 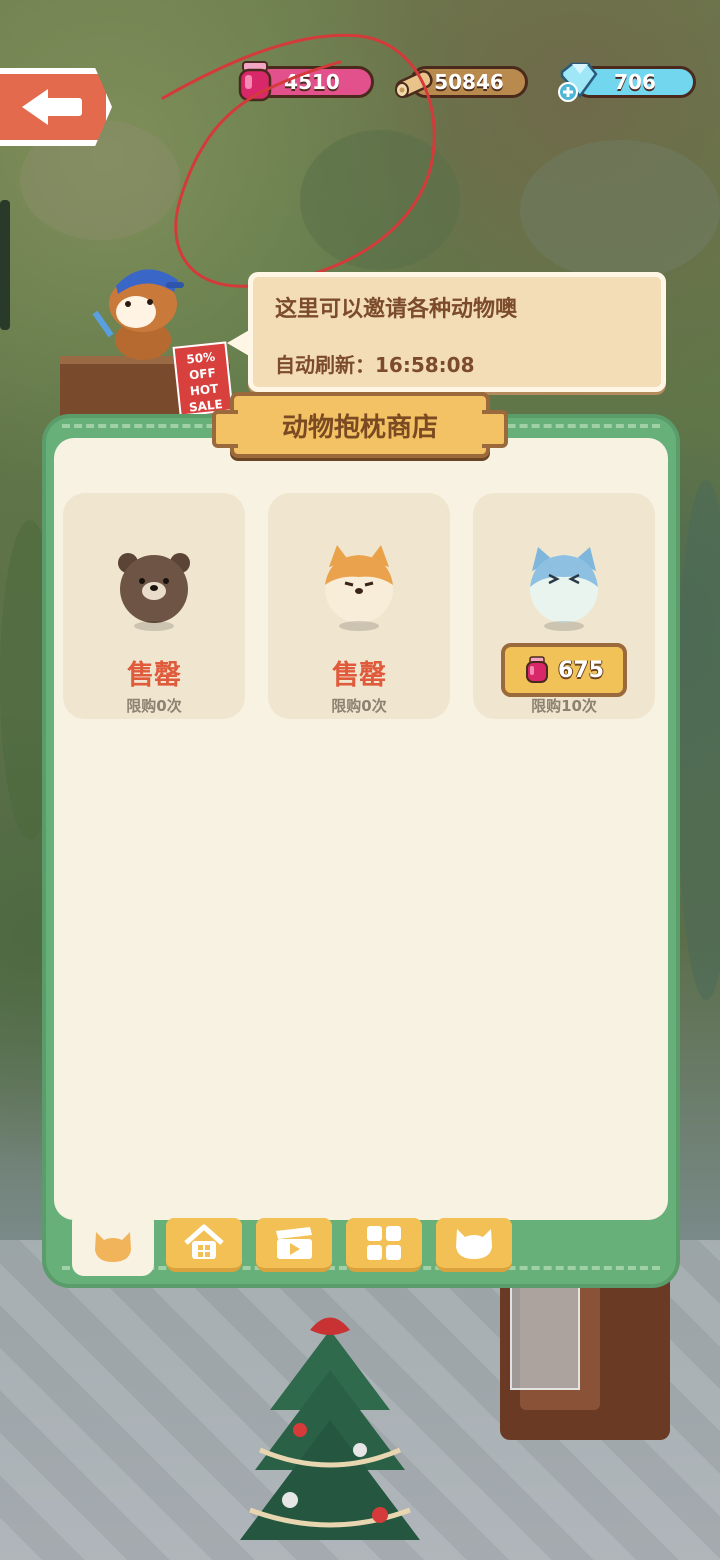 I want to click on speech-bubble: 这里可以邀请各种动物噢 自动刷新：16:58:08, so click(x=446, y=332).